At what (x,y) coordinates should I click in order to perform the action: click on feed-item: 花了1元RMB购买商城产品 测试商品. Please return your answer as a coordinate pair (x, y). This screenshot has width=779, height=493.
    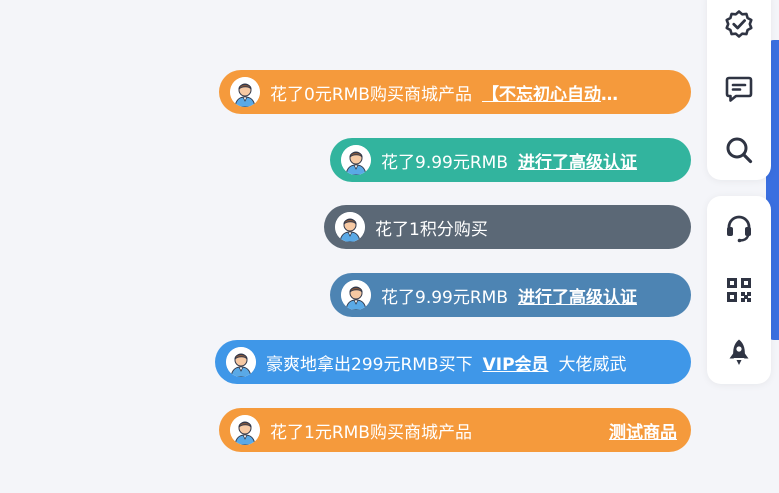
    Looking at the image, I should click on (455, 430).